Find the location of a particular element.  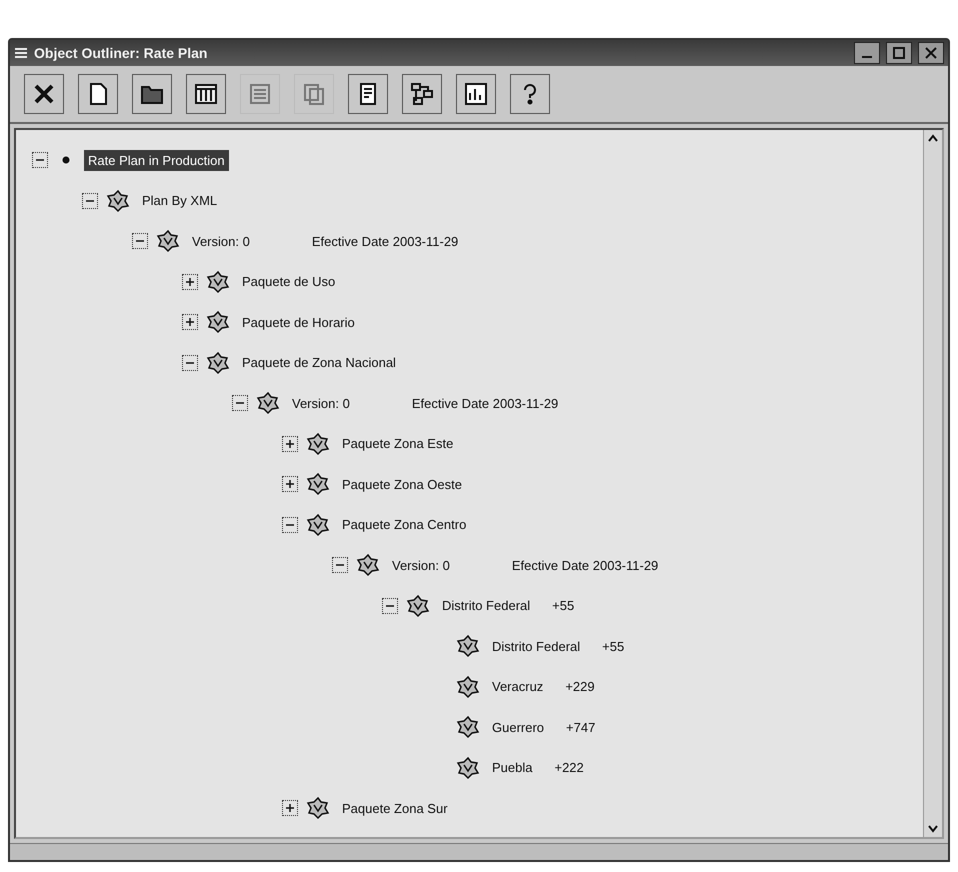

tree-item: Paquete Zona Este is located at coordinates (398, 443).